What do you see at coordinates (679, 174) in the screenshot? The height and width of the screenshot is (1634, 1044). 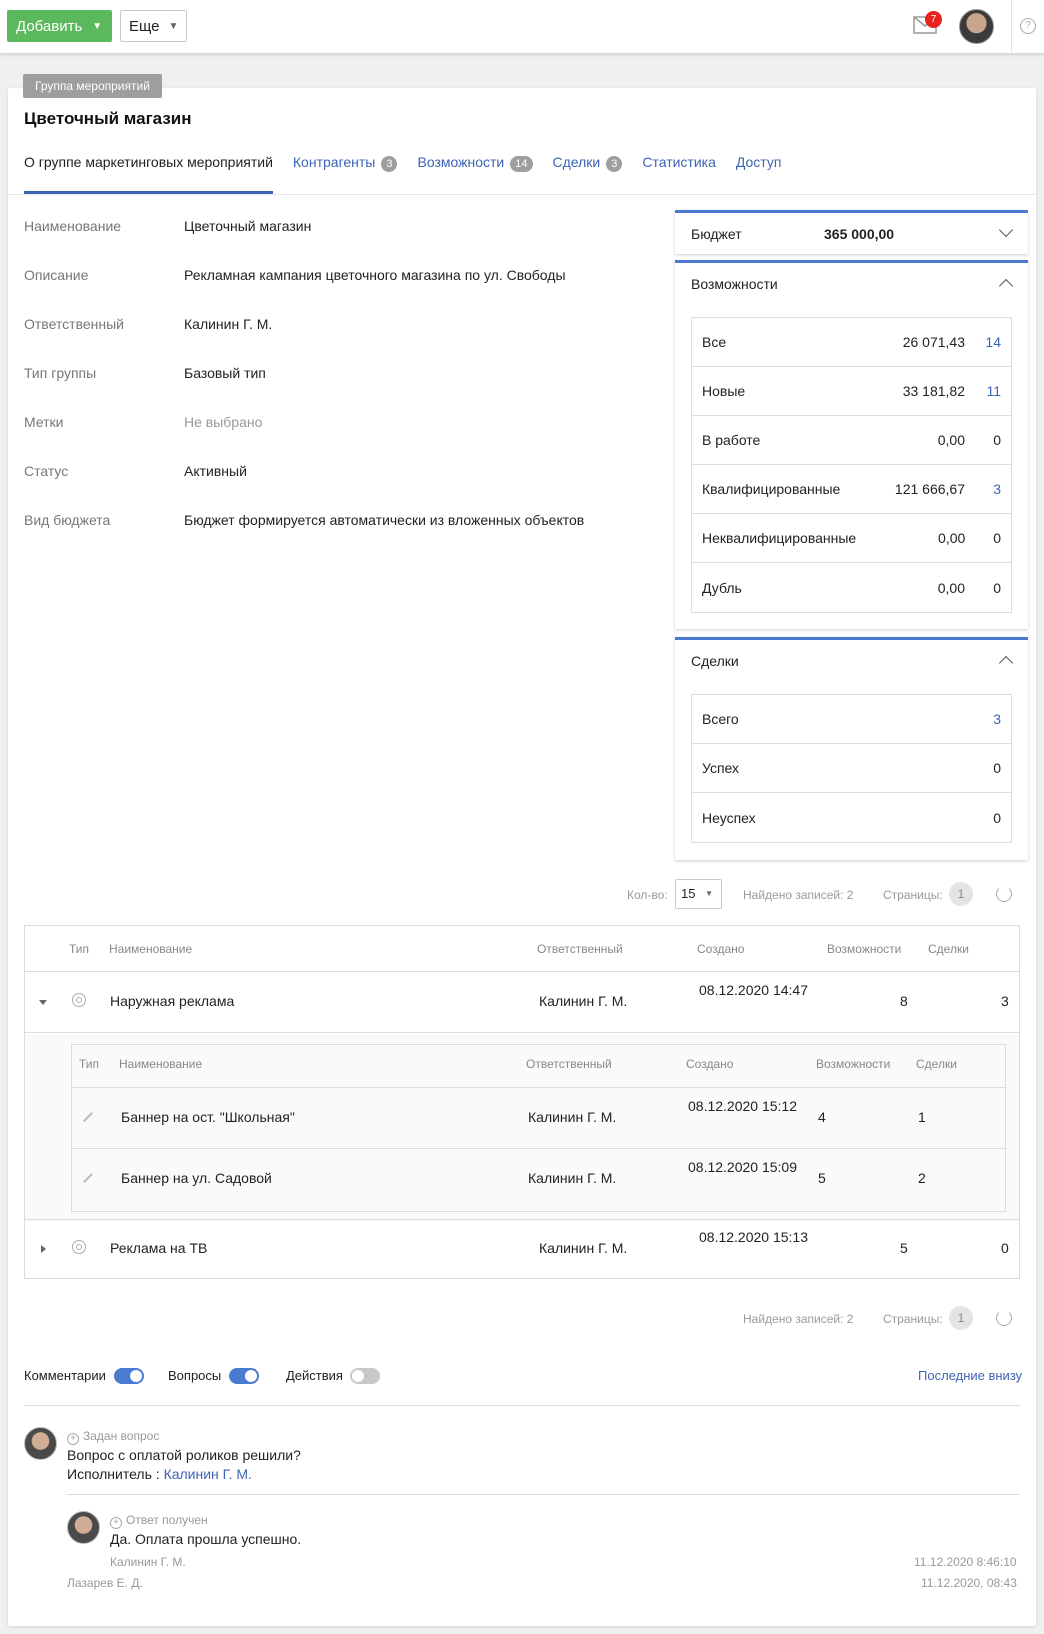 I see `tab-statistics: Статистика` at bounding box center [679, 174].